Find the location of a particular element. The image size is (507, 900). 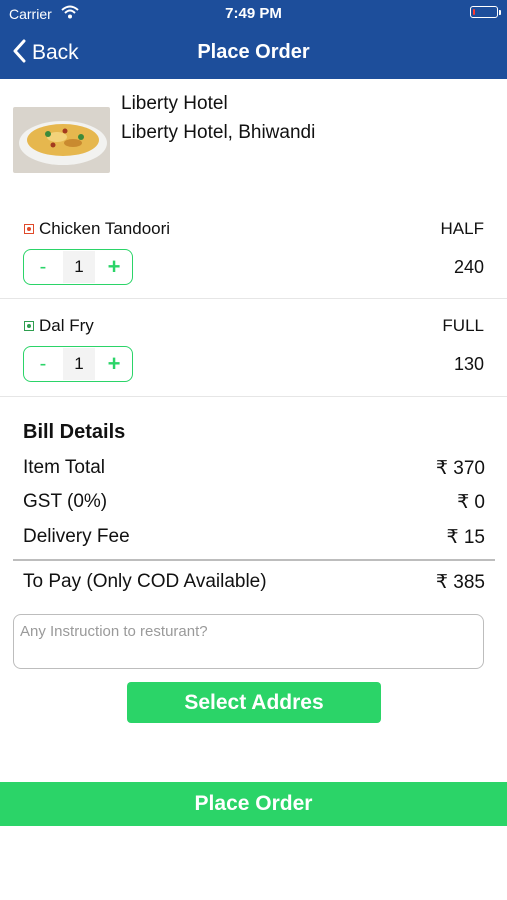

bill-divider is located at coordinates (254, 560).